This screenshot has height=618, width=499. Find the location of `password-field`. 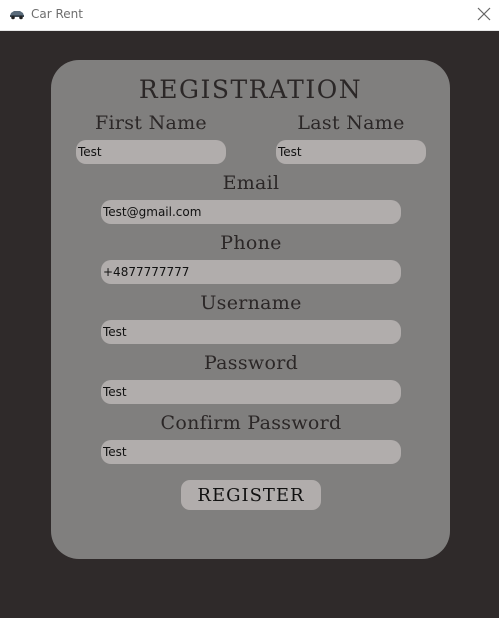

password-field is located at coordinates (251, 392).